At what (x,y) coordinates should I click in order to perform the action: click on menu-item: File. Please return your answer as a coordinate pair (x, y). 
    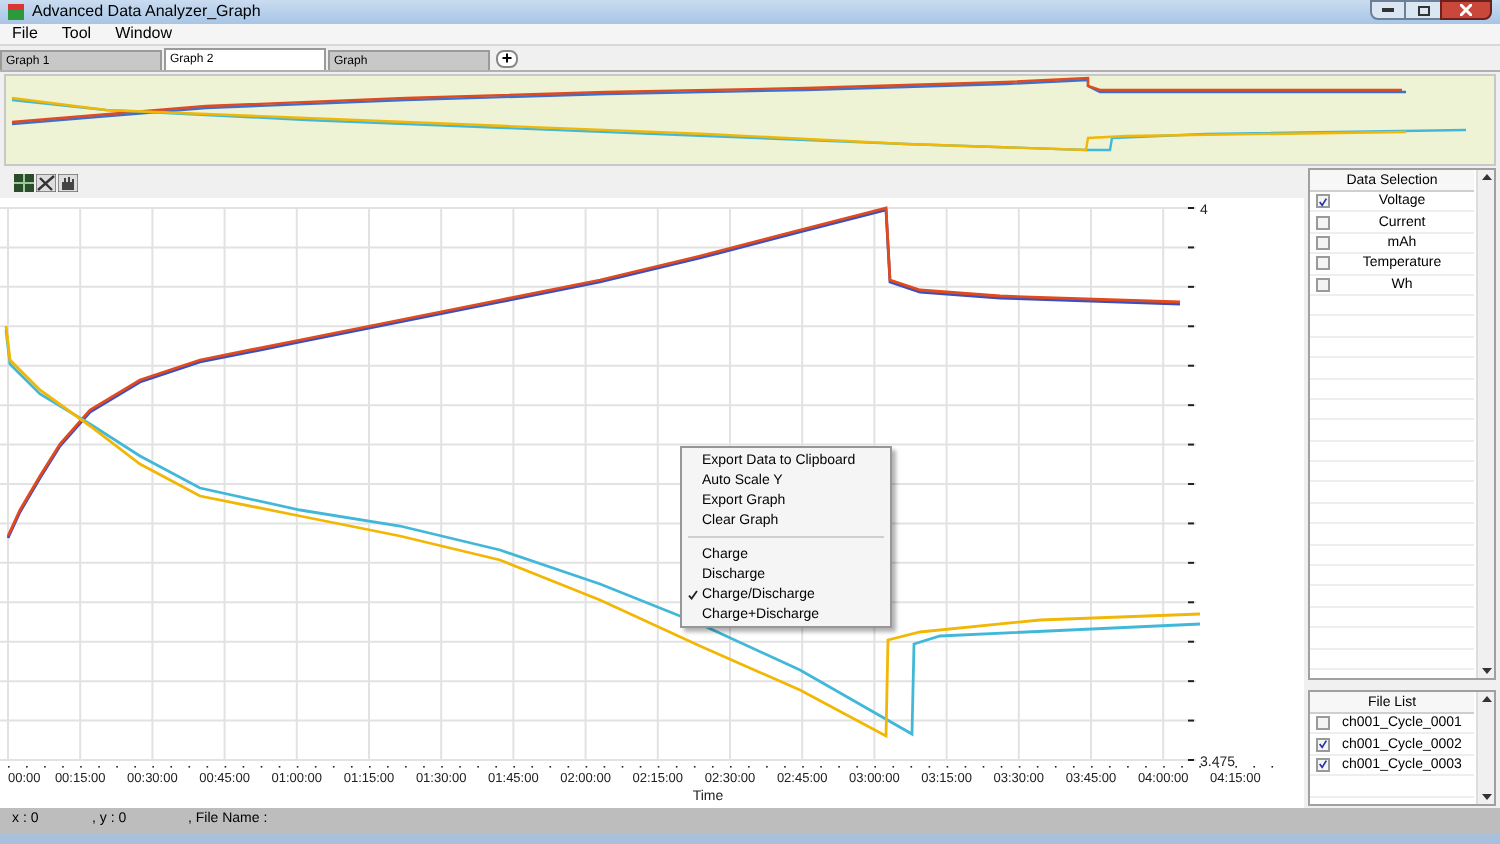
    Looking at the image, I should click on (25, 34).